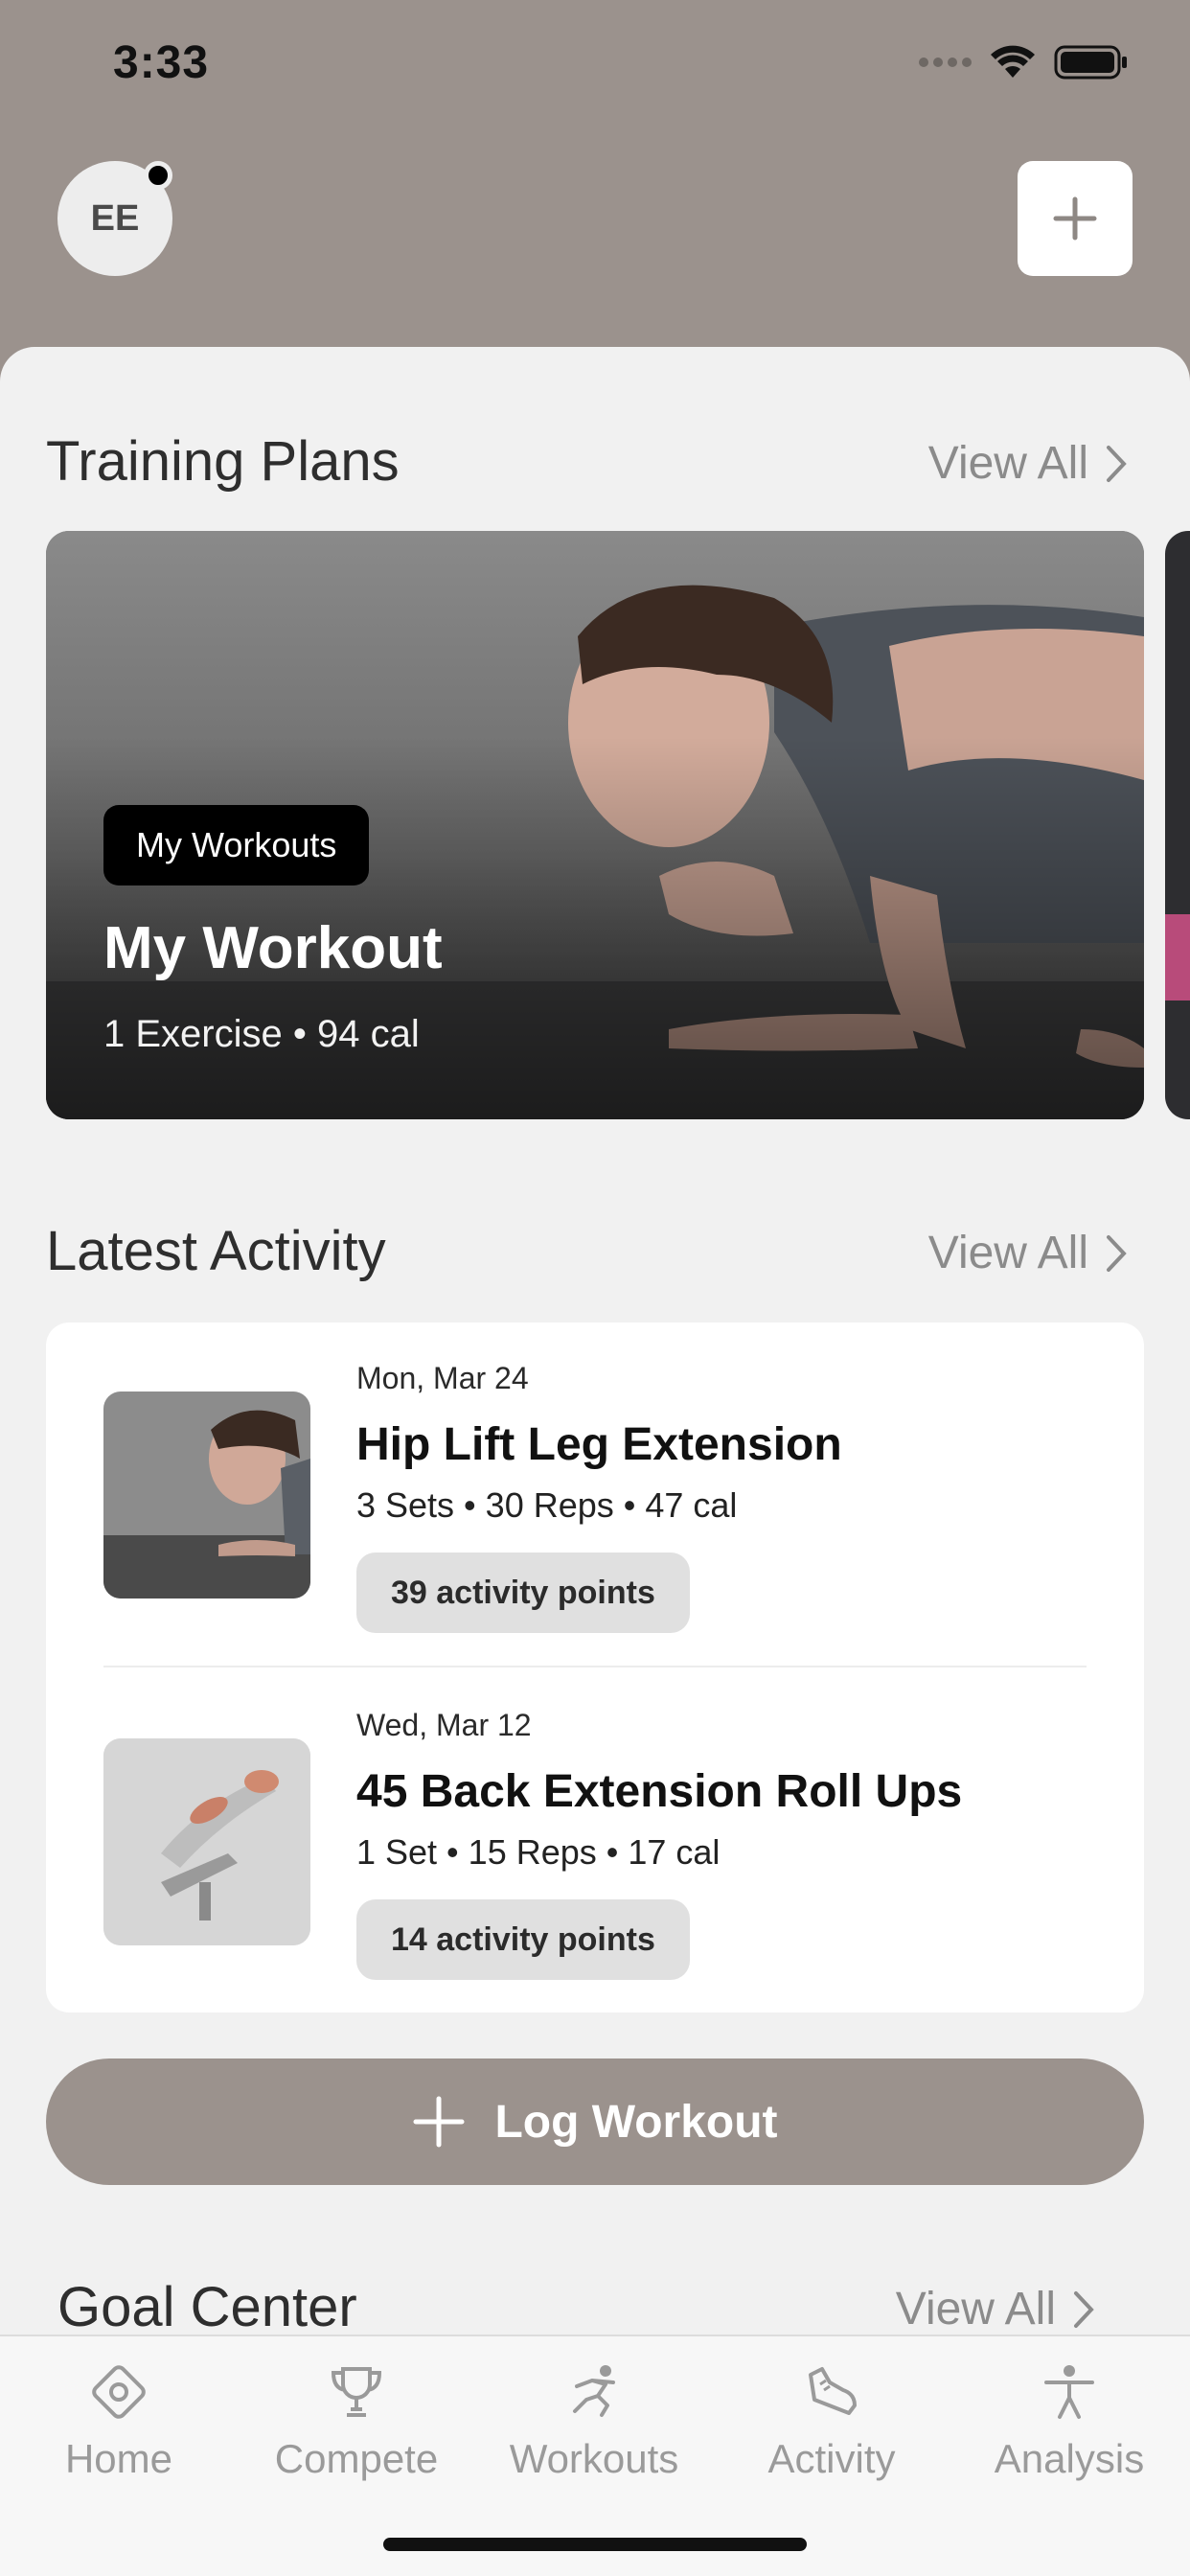  Describe the element at coordinates (832, 2418) in the screenshot. I see `tab-activity: Activity` at that location.